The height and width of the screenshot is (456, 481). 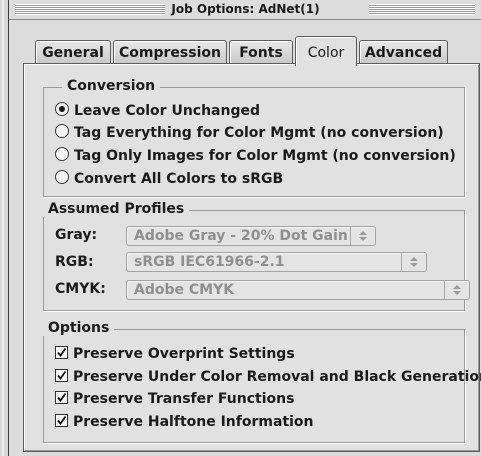 I want to click on cmyk-label: CMYK:, so click(x=80, y=289).